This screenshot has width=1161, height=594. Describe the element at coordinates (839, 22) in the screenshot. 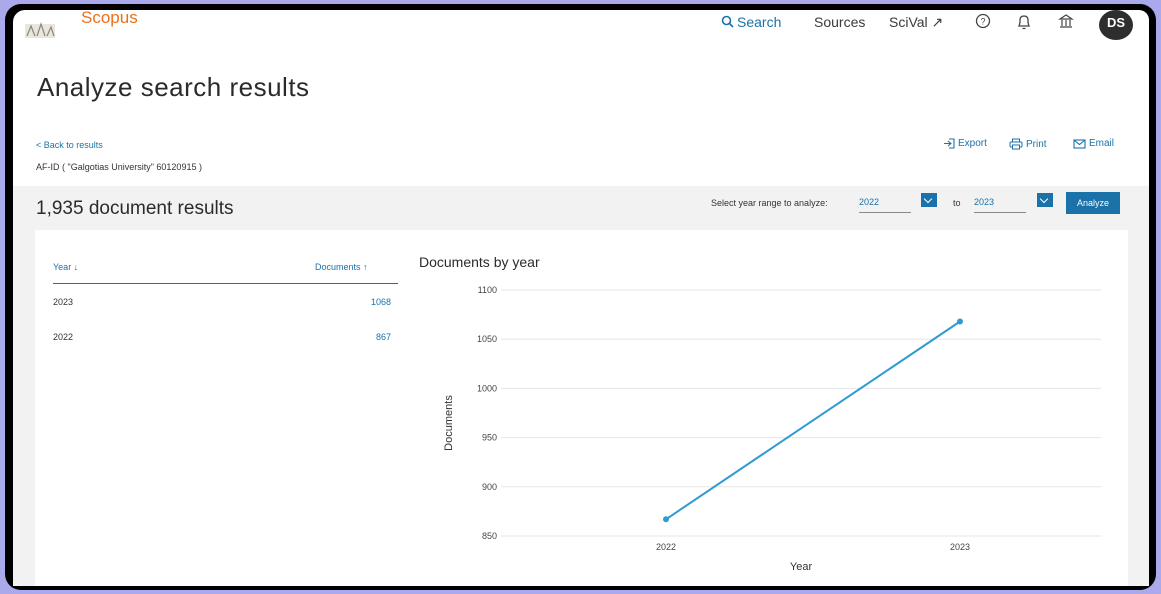

I see `nav-sources: Sources` at that location.